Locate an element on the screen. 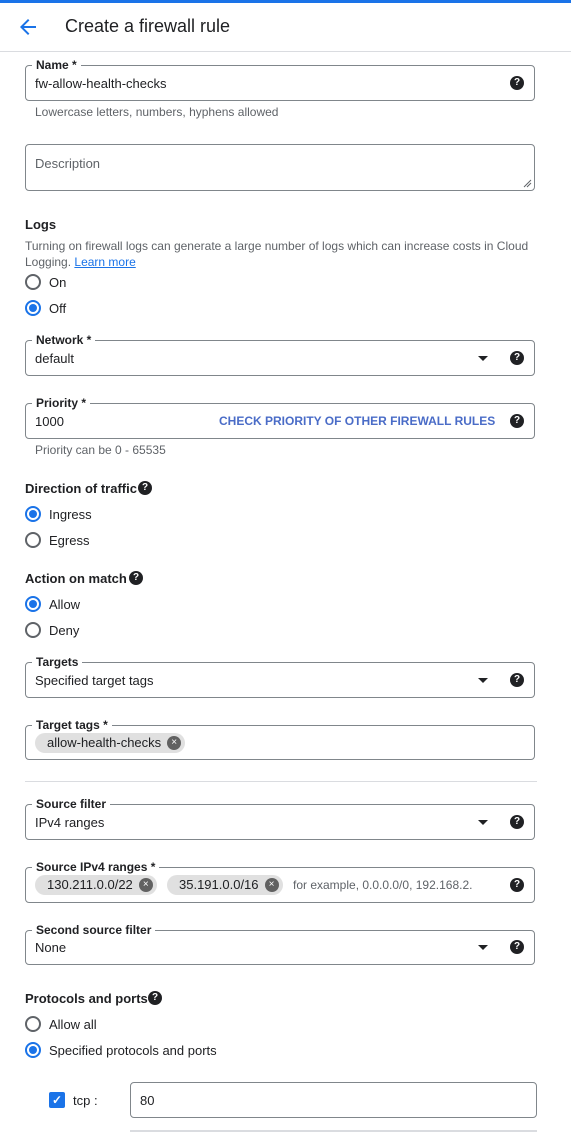 This screenshot has width=571, height=1132. priority-value: 1000 is located at coordinates (49, 421).